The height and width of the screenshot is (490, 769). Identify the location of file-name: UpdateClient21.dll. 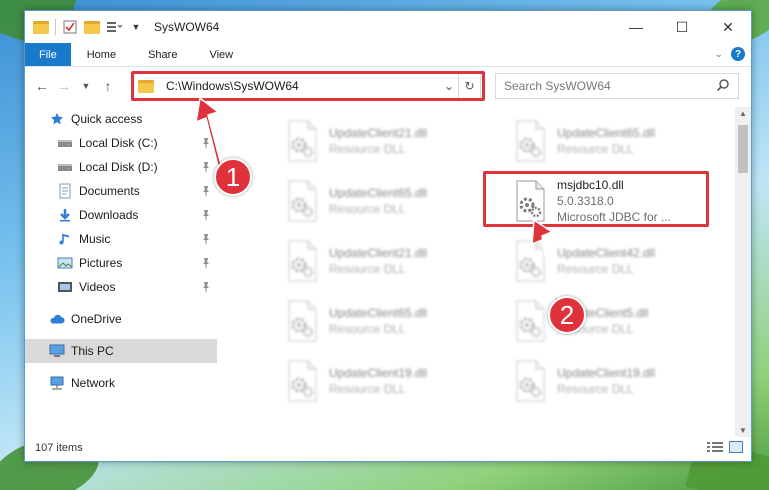
(378, 133).